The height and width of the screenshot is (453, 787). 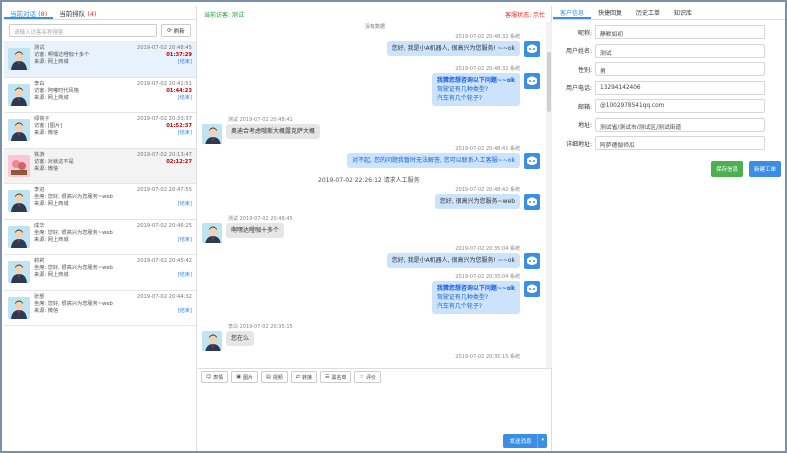 I want to click on message-bubble: 啊嘿达噔咖十多个, so click(x=255, y=230).